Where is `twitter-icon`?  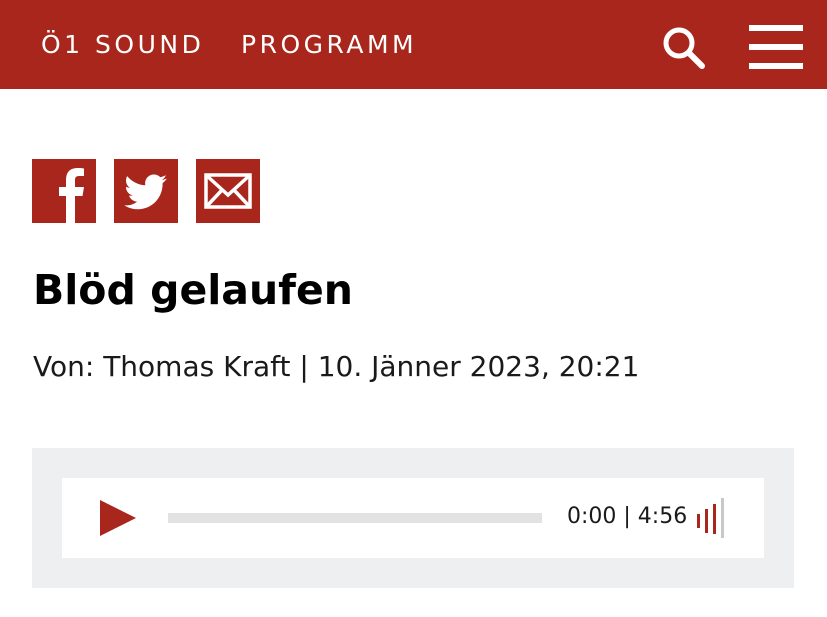
twitter-icon is located at coordinates (145, 192).